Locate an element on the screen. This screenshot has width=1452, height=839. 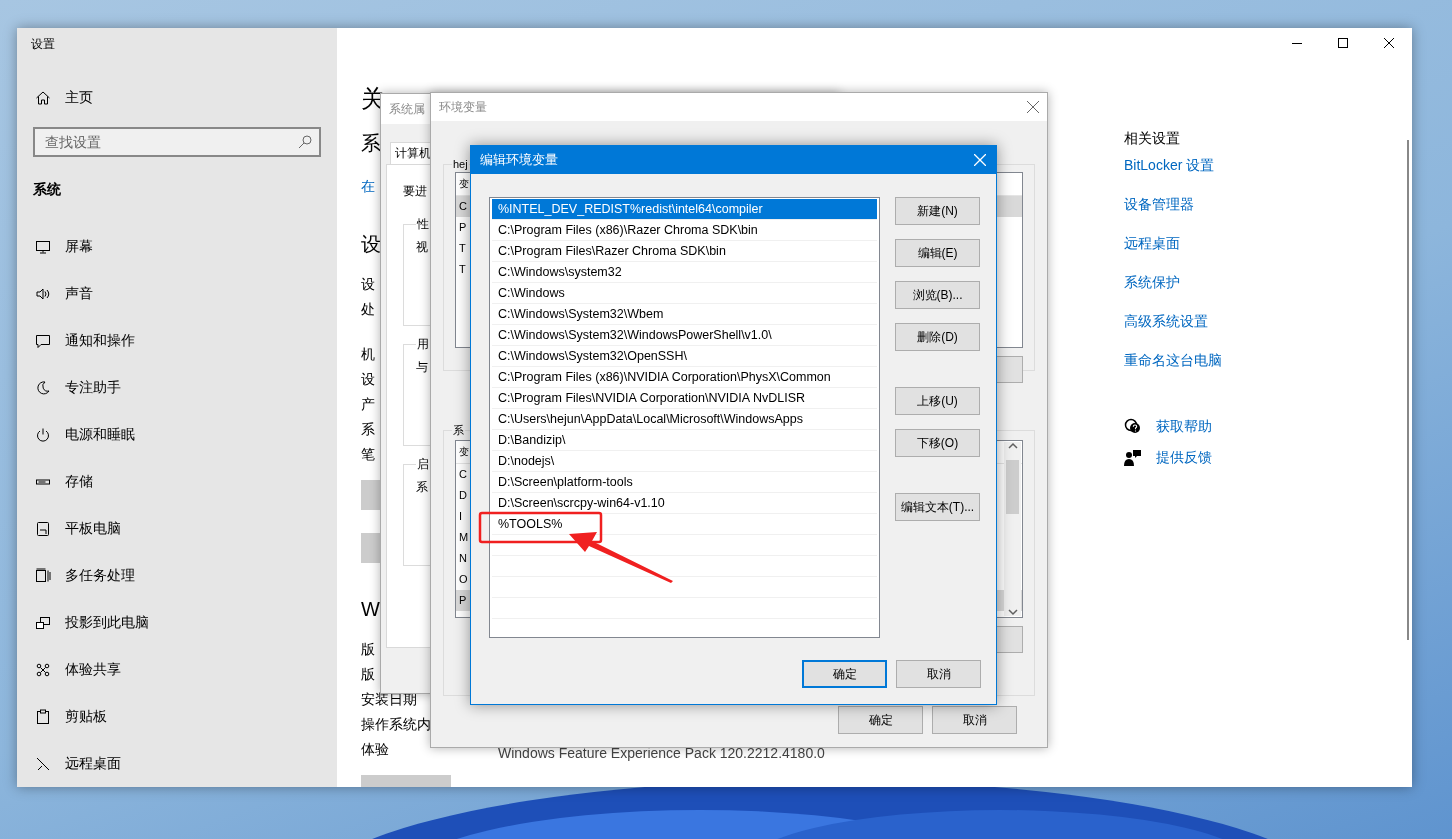
path-entry: D:\nodejs\ is located at coordinates (684, 461).